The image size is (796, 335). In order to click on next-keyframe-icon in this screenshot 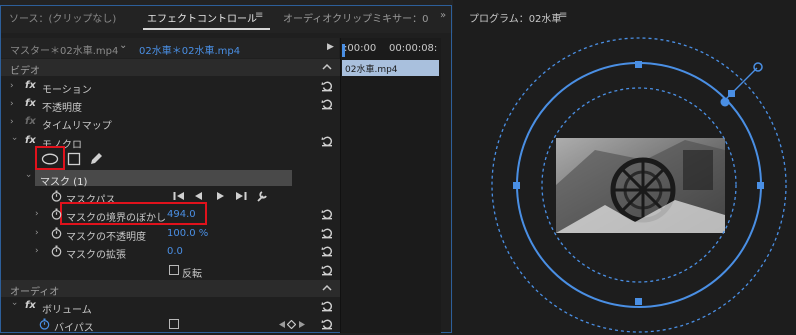, I will do `click(302, 324)`.